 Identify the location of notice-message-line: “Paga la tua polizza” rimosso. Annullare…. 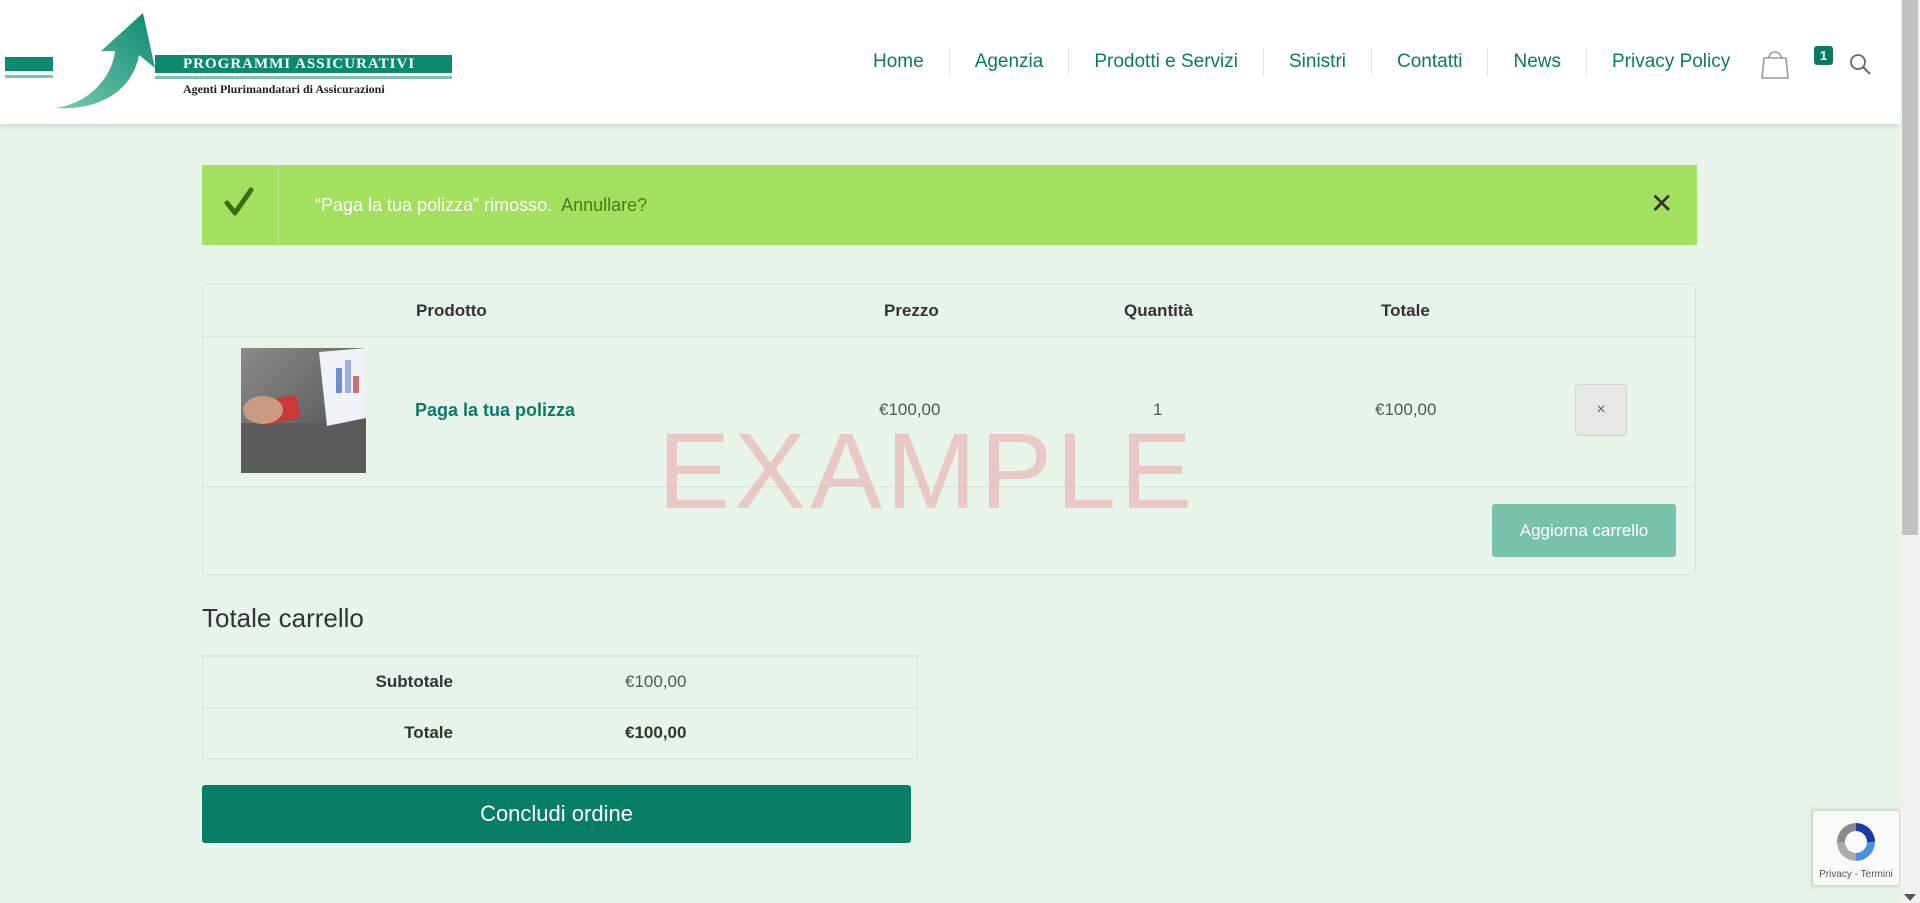
(481, 205).